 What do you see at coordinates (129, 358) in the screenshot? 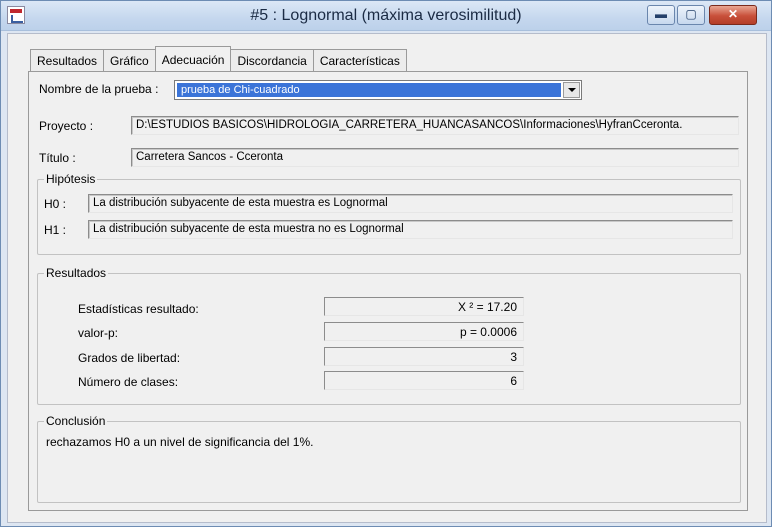
I see `dof-label: Grados de libertad:` at bounding box center [129, 358].